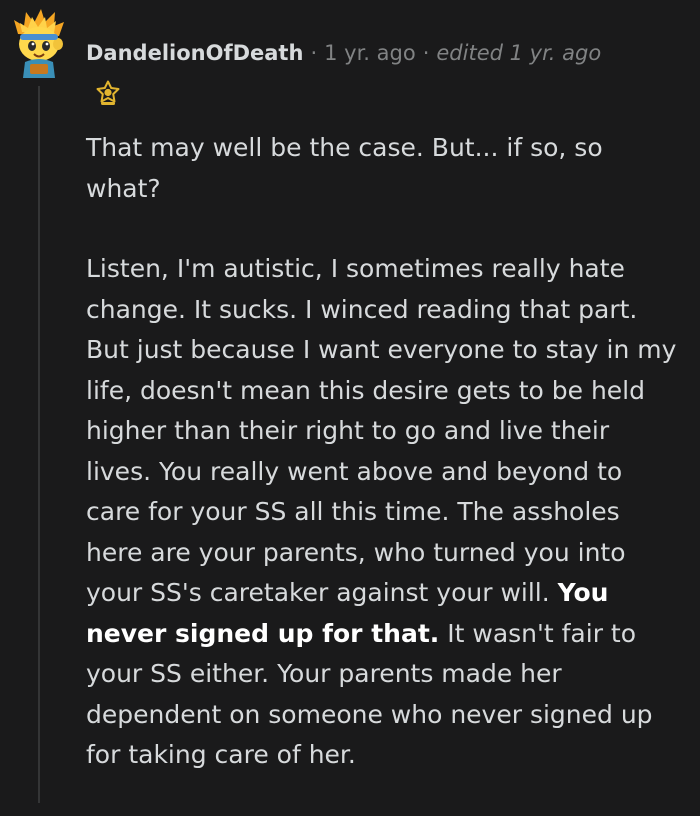  Describe the element at coordinates (519, 53) in the screenshot. I see `edited-timestamp: edited 1 yr. ago` at that location.